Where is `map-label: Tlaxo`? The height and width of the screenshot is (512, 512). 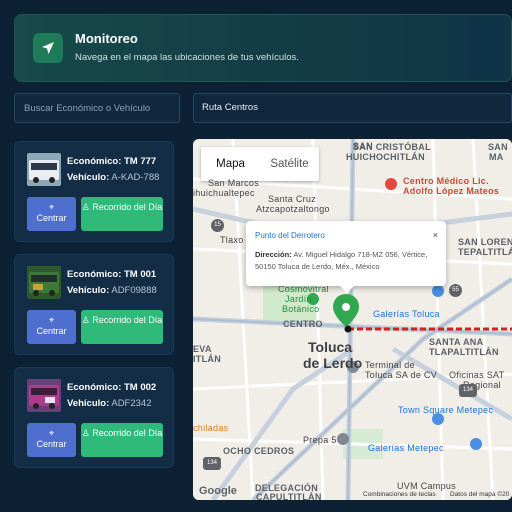
map-label: Tlaxo is located at coordinates (232, 240).